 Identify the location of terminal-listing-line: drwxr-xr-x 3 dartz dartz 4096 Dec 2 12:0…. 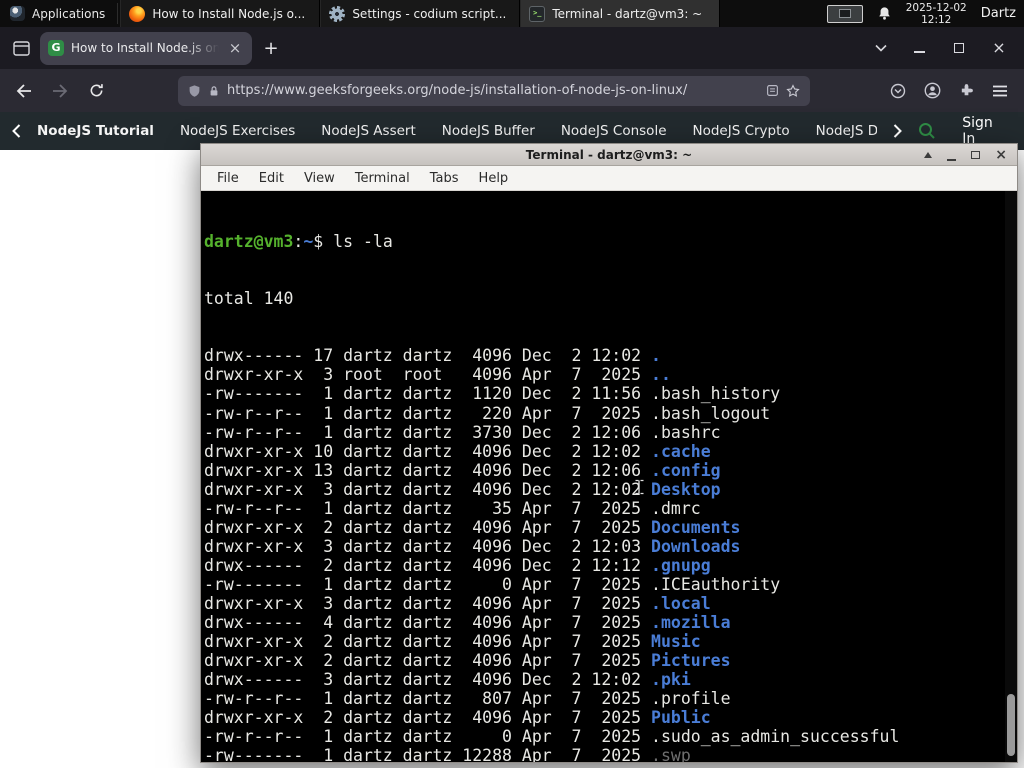
(610, 489).